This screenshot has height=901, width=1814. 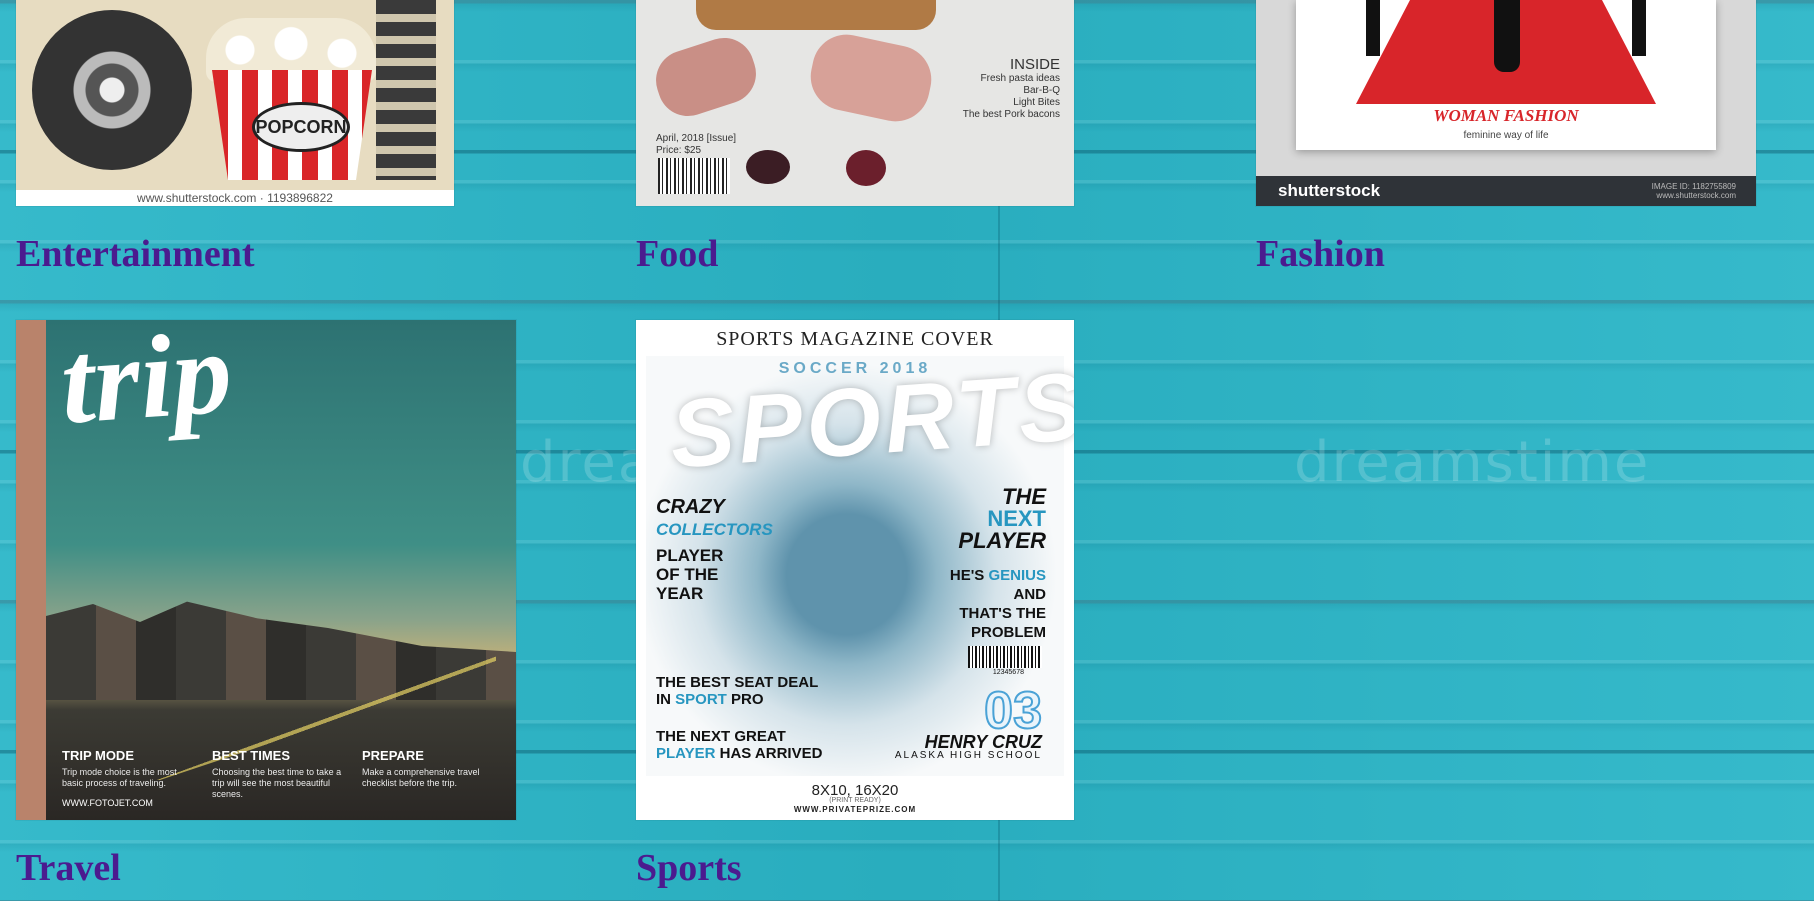 What do you see at coordinates (969, 575) in the screenshot?
I see `genius-fragment: HE'S` at bounding box center [969, 575].